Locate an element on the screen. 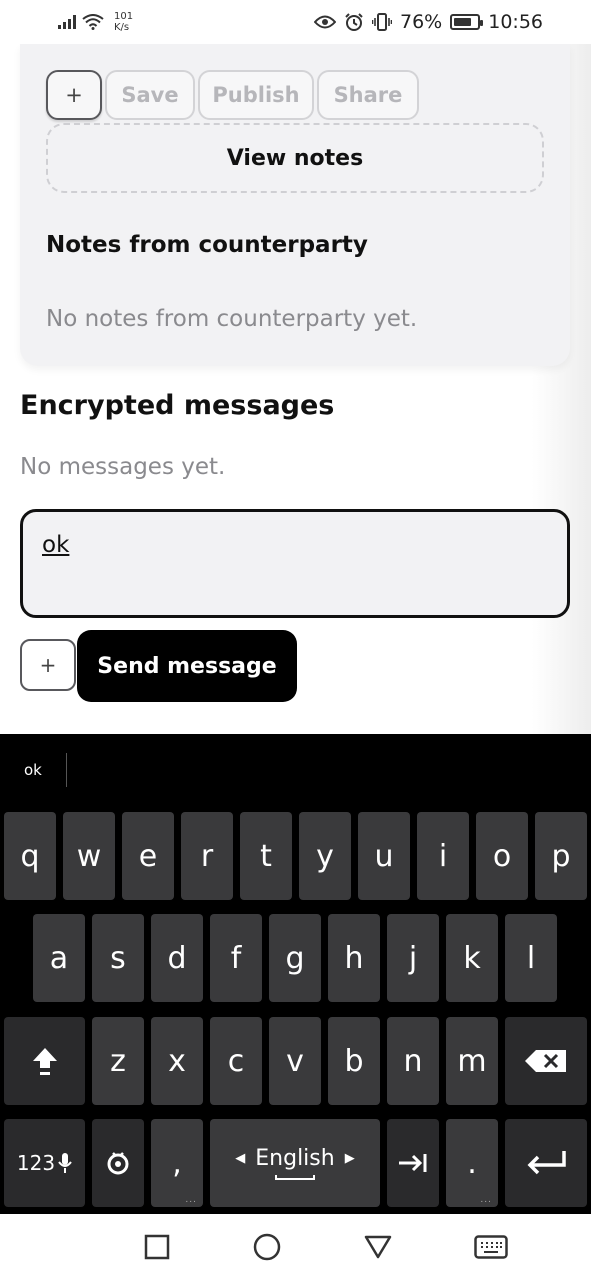 The height and width of the screenshot is (1280, 591). space-key: ◀ English ▶ is located at coordinates (295, 1163).